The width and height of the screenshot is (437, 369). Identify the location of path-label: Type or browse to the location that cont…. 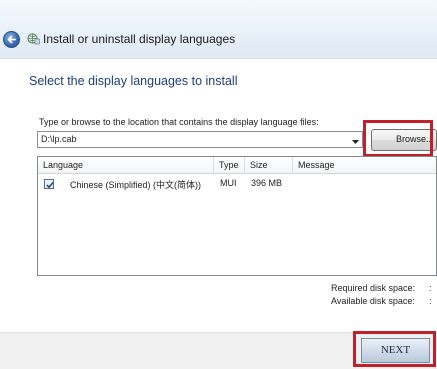
(179, 122).